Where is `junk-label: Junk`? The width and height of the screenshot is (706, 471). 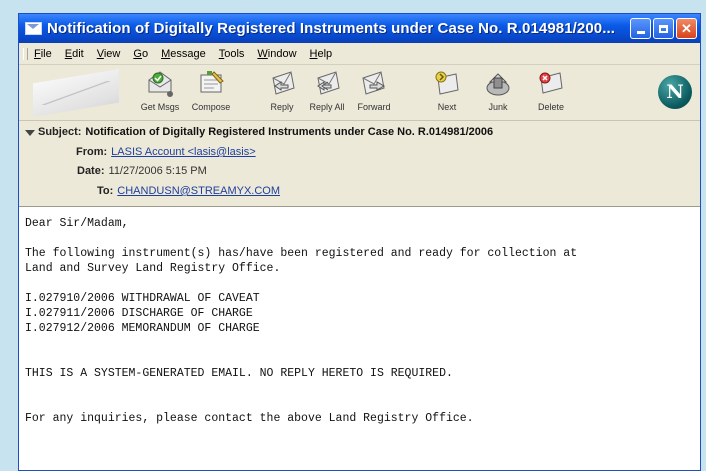
junk-label: Junk is located at coordinates (498, 107).